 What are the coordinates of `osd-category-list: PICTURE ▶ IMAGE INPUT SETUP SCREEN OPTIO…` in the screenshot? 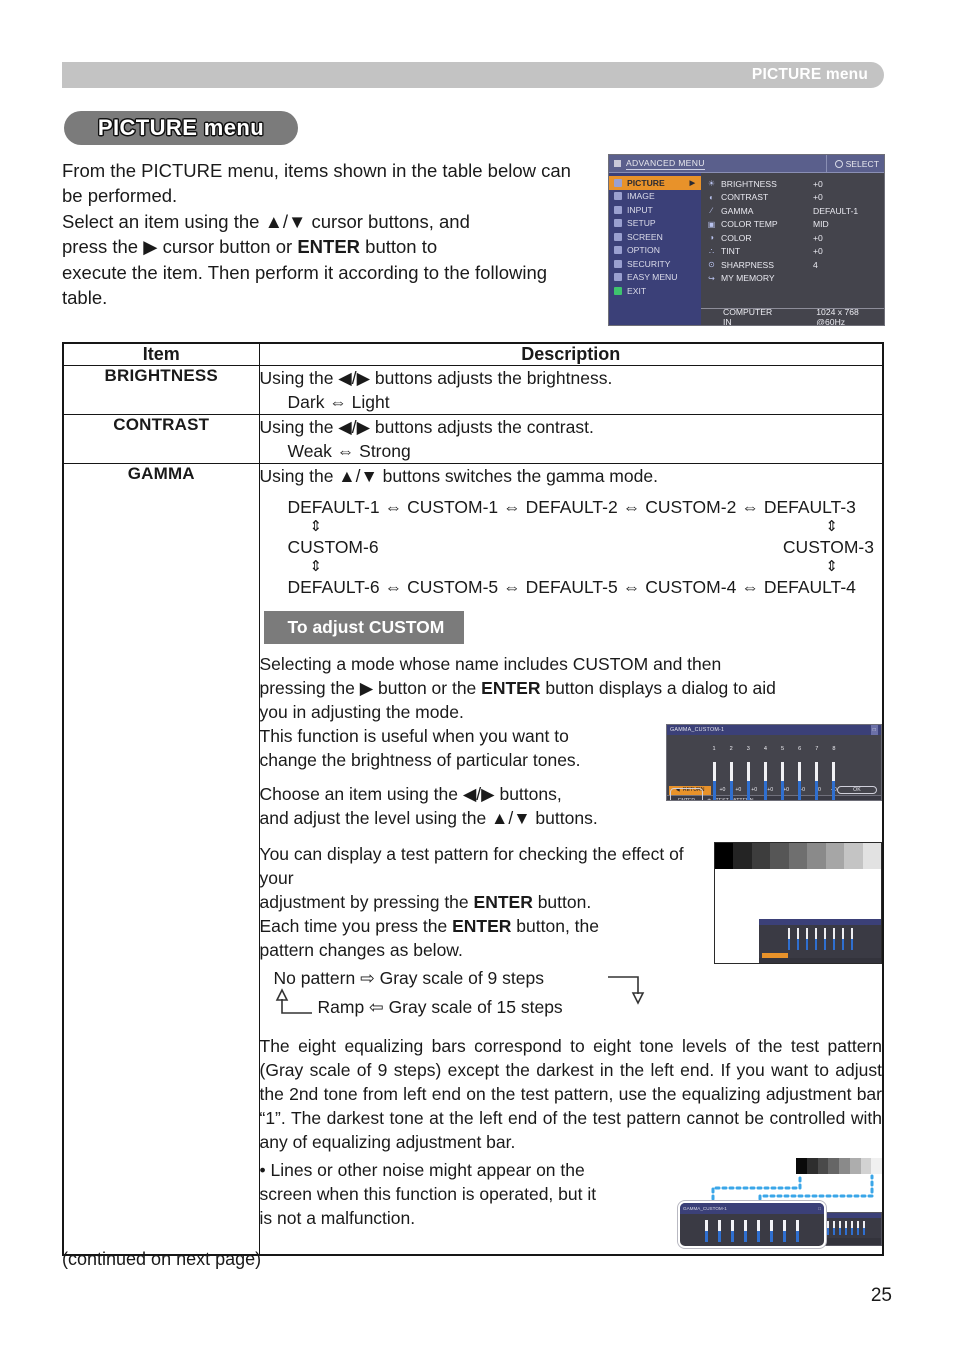 It's located at (655, 241).